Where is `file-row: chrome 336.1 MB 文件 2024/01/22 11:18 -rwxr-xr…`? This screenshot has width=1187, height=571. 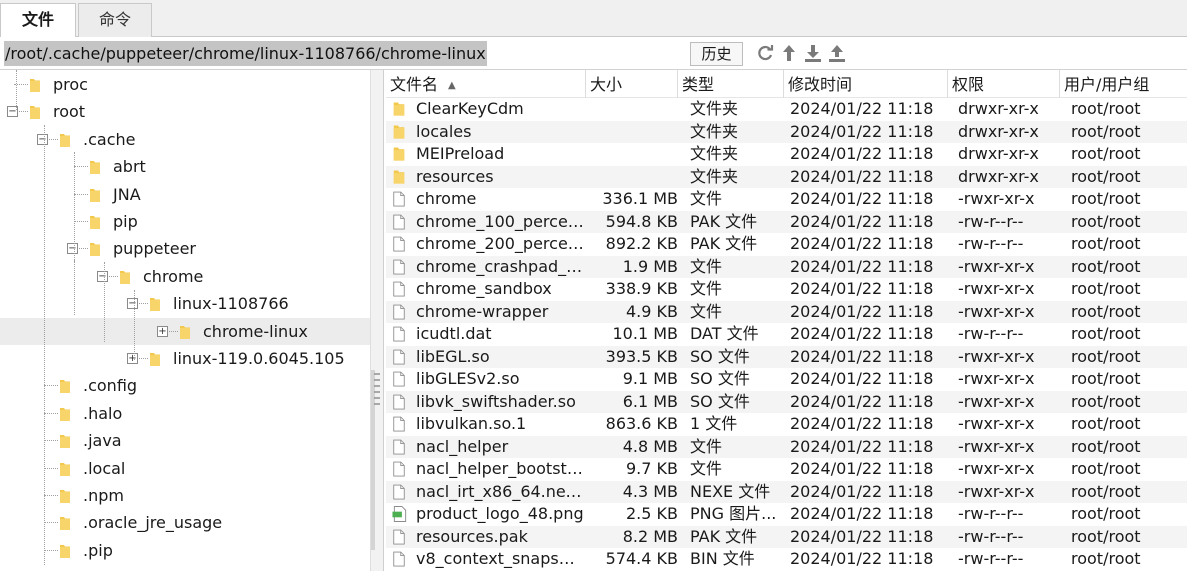
file-row: chrome 336.1 MB 文件 2024/01/22 11:18 -rwxr-xr… is located at coordinates (786, 199).